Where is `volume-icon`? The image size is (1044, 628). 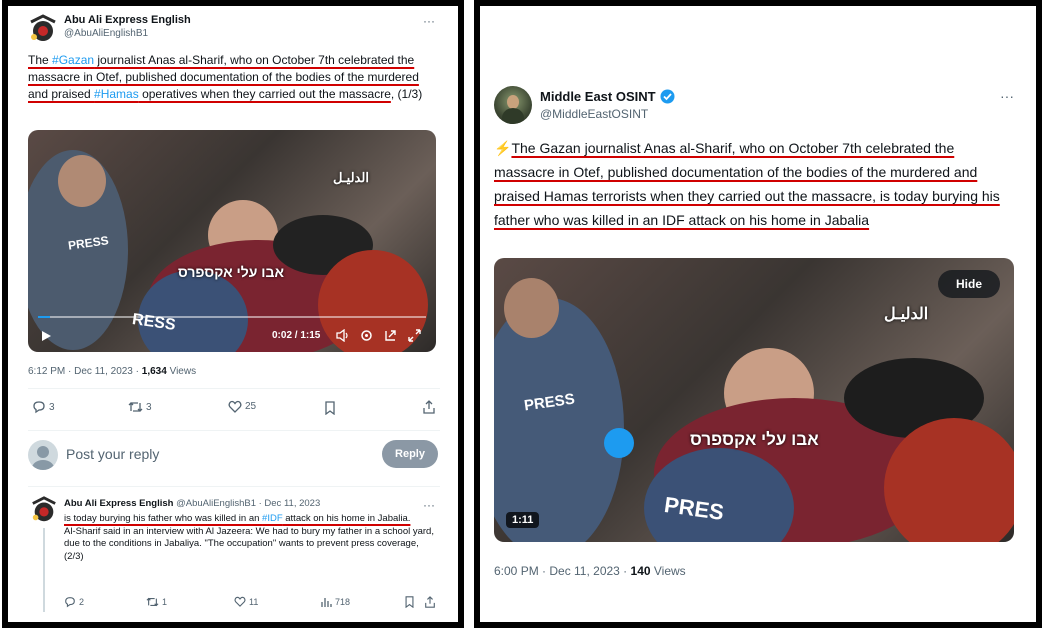 volume-icon is located at coordinates (342, 335).